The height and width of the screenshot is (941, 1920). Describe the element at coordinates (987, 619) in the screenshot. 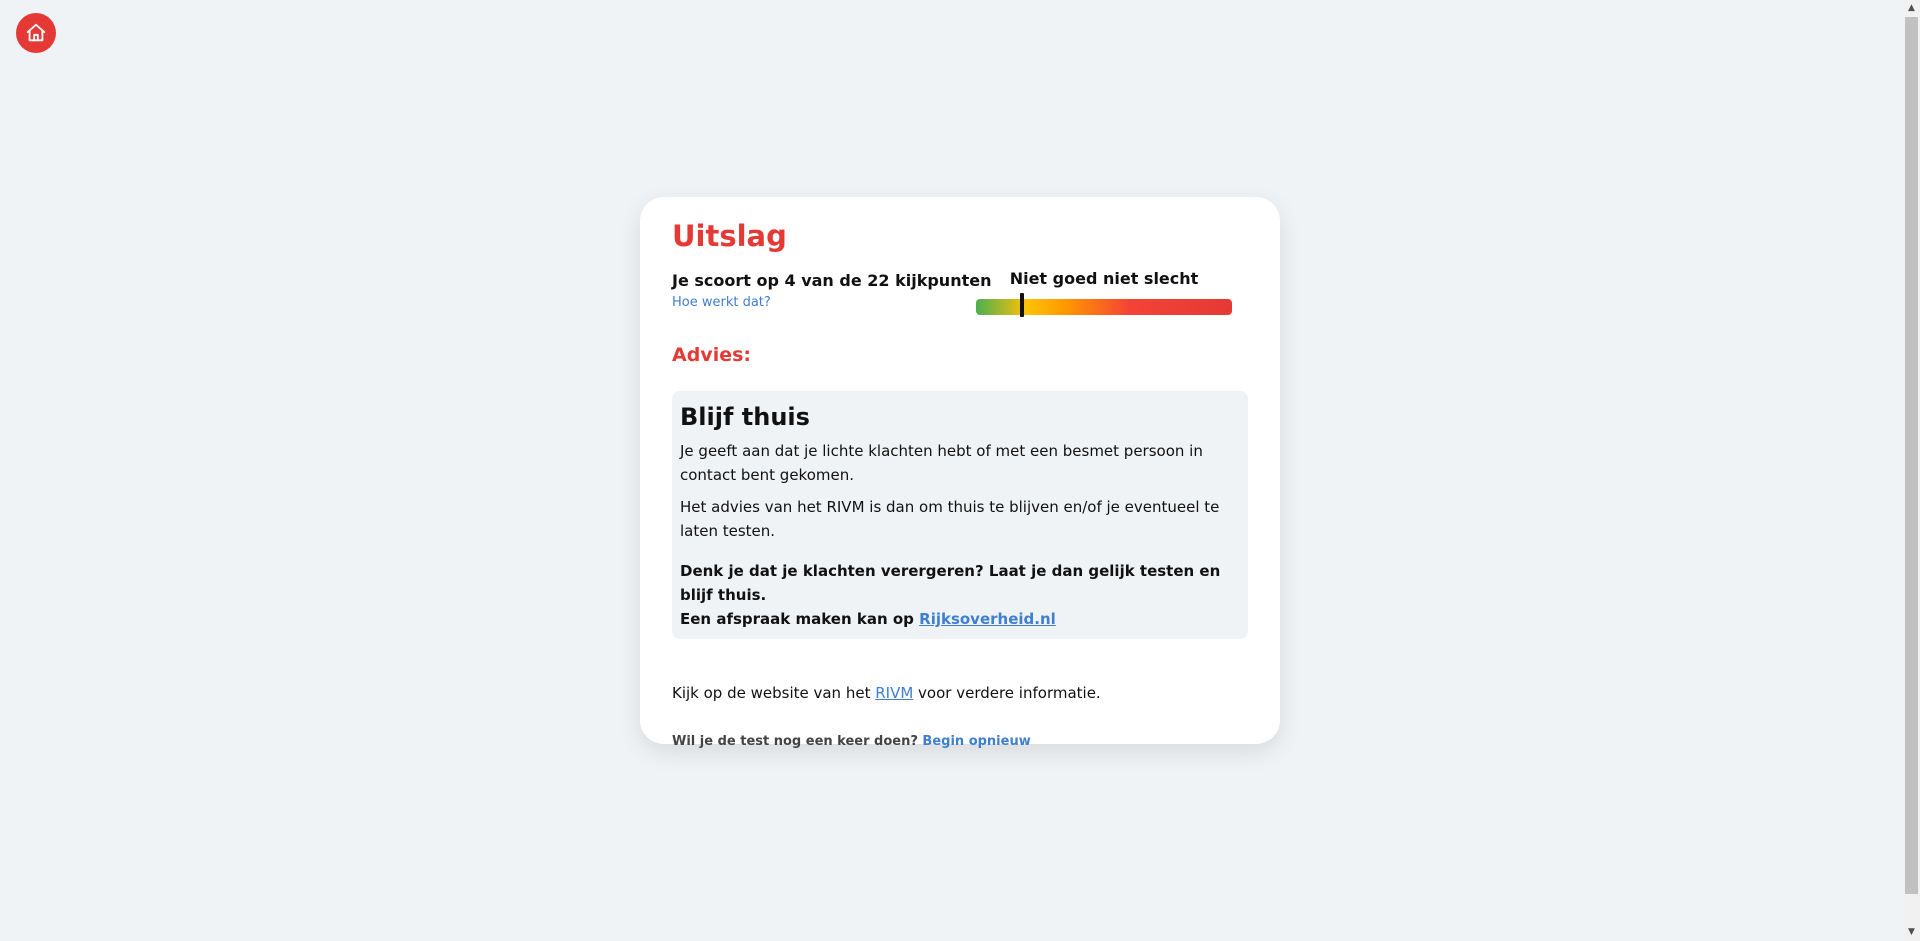

I see `rijksoverheid-link: Rijksoverheid.nl` at that location.